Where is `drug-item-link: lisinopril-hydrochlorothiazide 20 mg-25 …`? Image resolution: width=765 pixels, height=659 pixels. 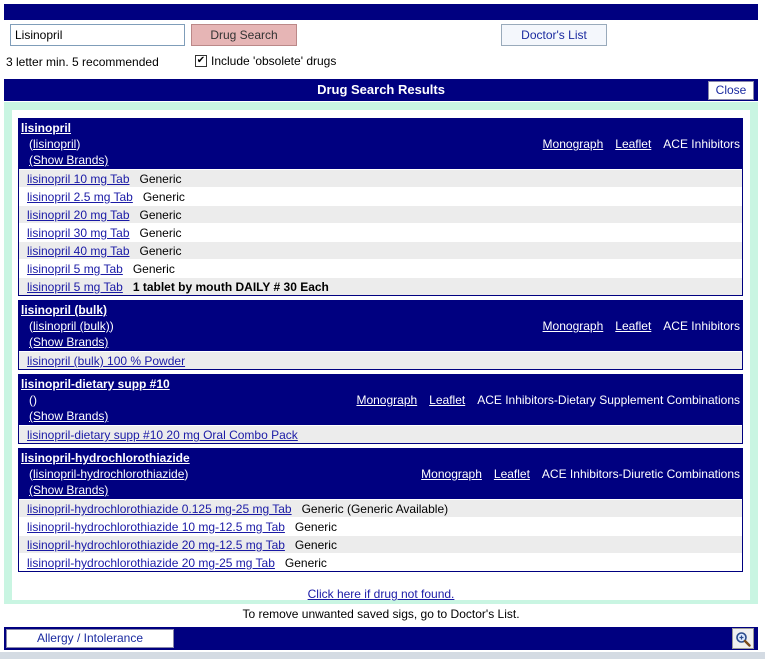
drug-item-link: lisinopril-hydrochlorothiazide 20 mg-25 … is located at coordinates (151, 563).